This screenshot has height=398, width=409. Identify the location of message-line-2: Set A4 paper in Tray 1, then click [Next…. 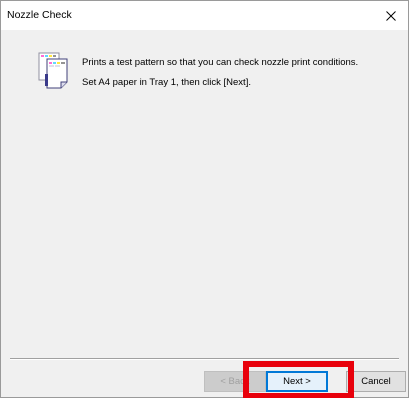
(166, 82).